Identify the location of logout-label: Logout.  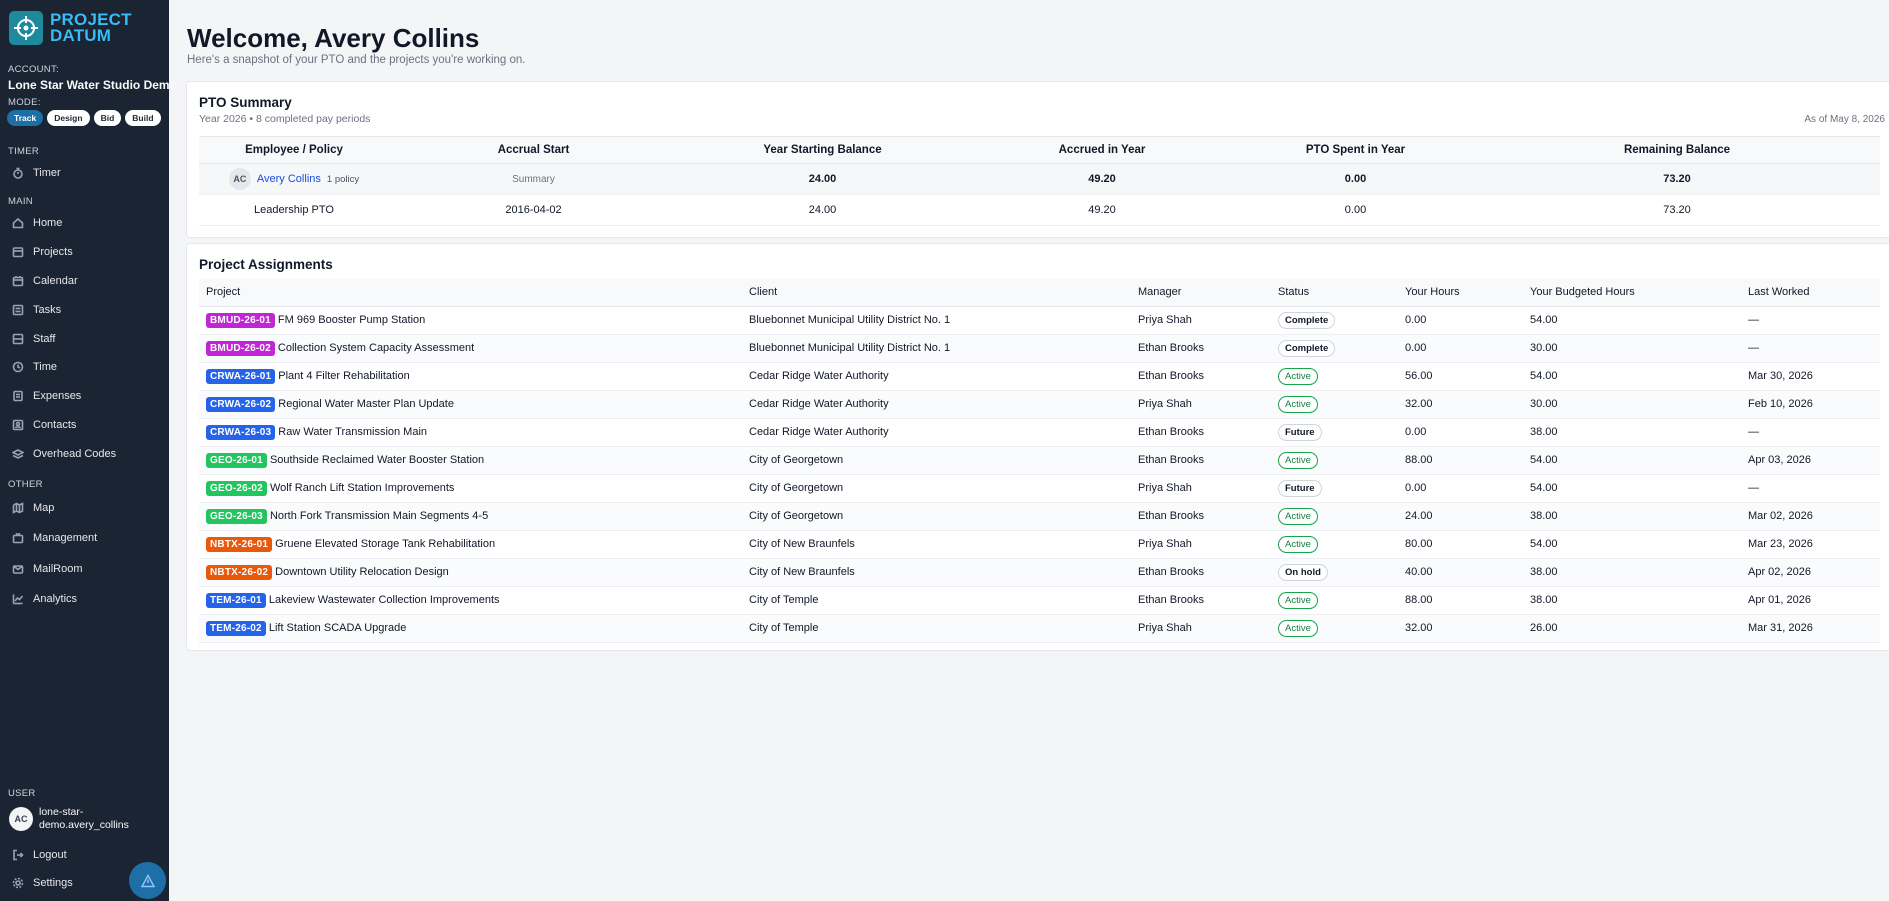
(50, 855).